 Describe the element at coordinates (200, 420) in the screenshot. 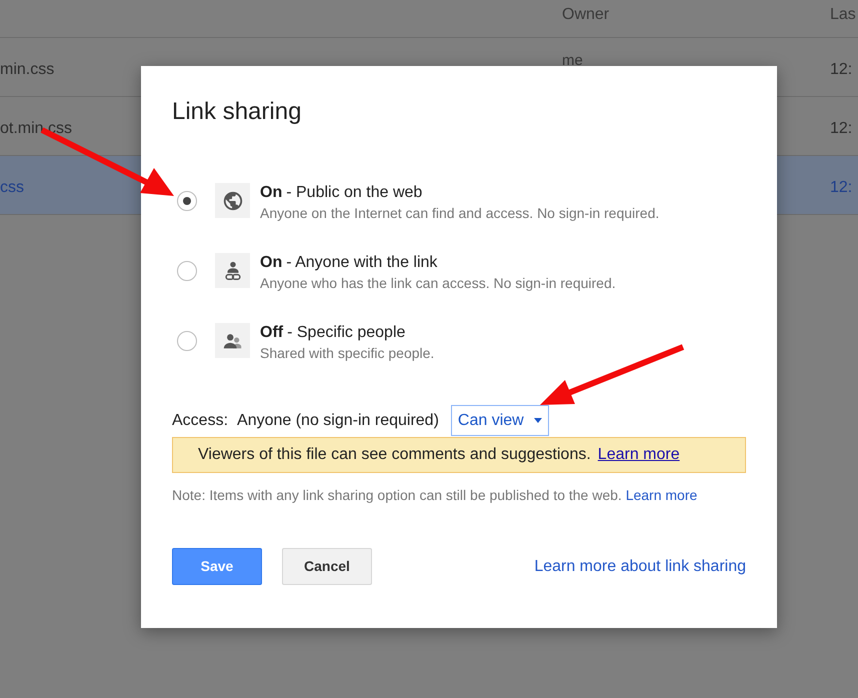

I see `access-label: Access:` at that location.